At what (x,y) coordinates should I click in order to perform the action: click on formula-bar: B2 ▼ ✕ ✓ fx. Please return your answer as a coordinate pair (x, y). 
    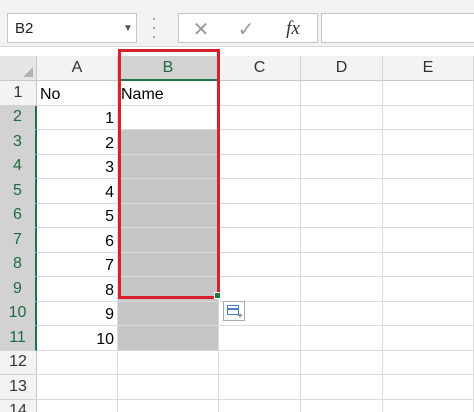
    Looking at the image, I should click on (237, 23).